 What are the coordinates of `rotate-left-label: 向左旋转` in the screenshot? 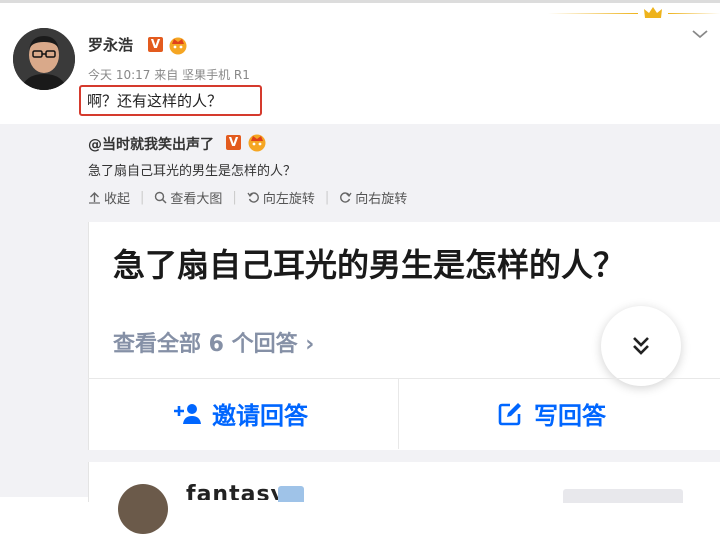 It's located at (288, 199).